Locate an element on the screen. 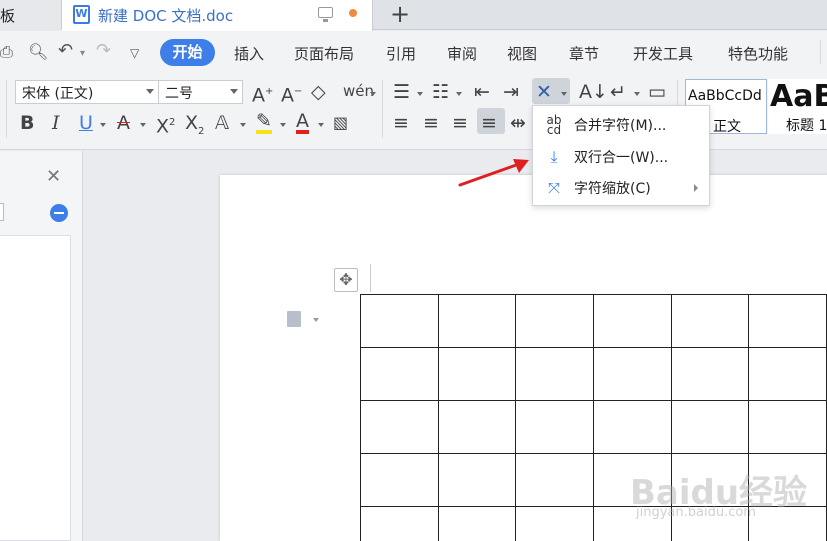  phonetic-dropdown-icon is located at coordinates (373, 94).